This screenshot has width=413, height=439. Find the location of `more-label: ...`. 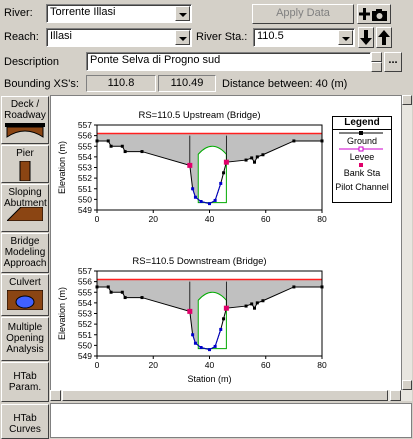

more-label: ... is located at coordinates (393, 60).